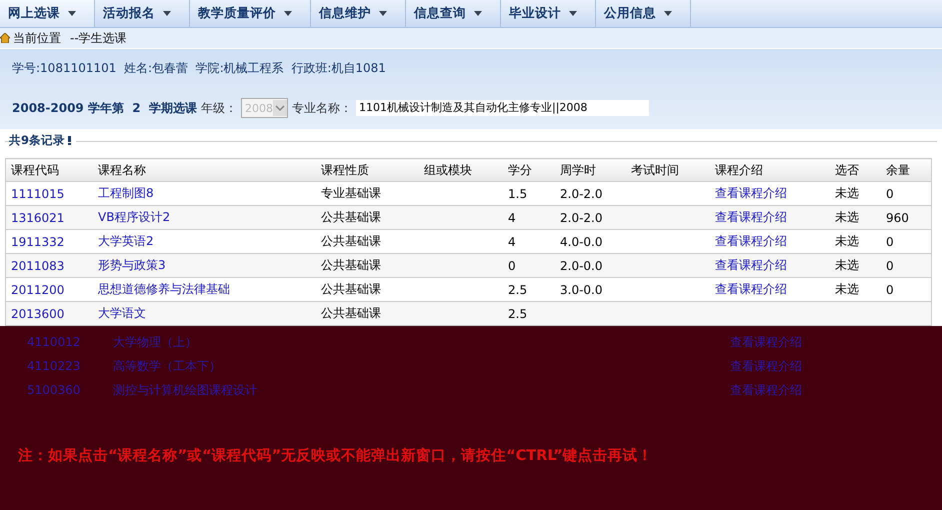 Image resolution: width=942 pixels, height=510 pixels. I want to click on column-header: 课程介绍, so click(770, 170).